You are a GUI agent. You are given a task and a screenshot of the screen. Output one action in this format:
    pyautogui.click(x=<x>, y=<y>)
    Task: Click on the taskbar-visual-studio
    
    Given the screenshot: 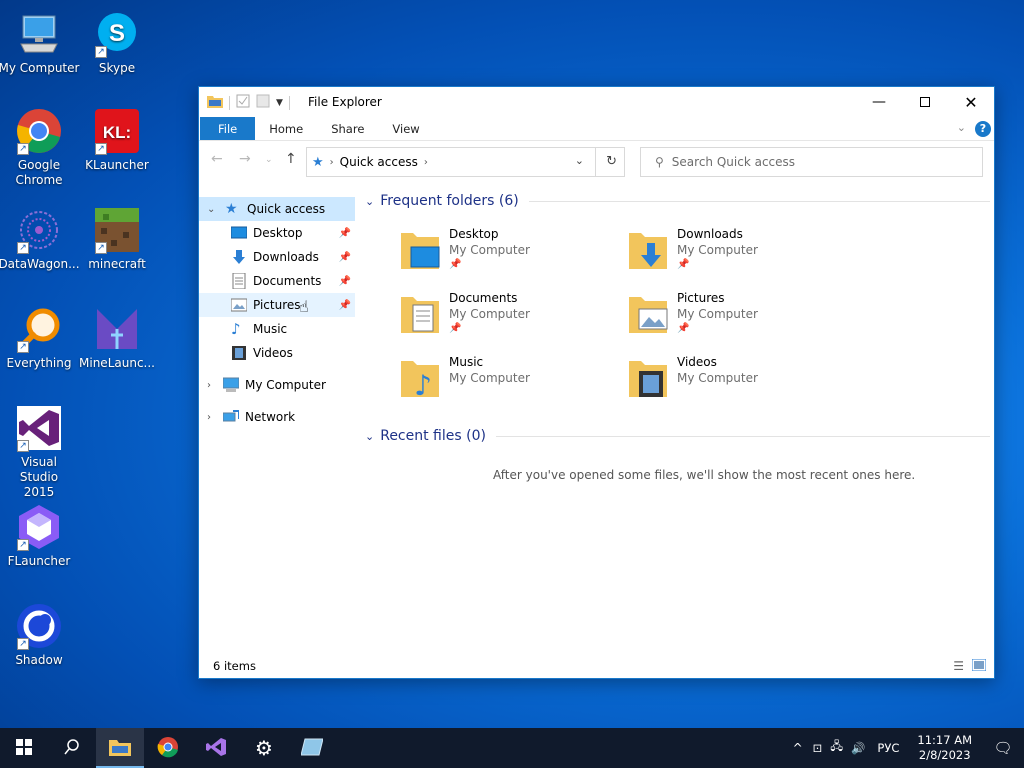 What is the action you would take?
    pyautogui.click(x=216, y=748)
    